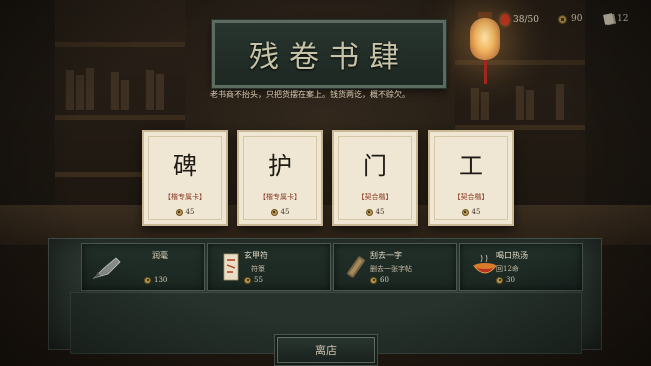 The image size is (651, 366). Describe the element at coordinates (616, 19) in the screenshot. I see `deck-counter: 12` at that location.